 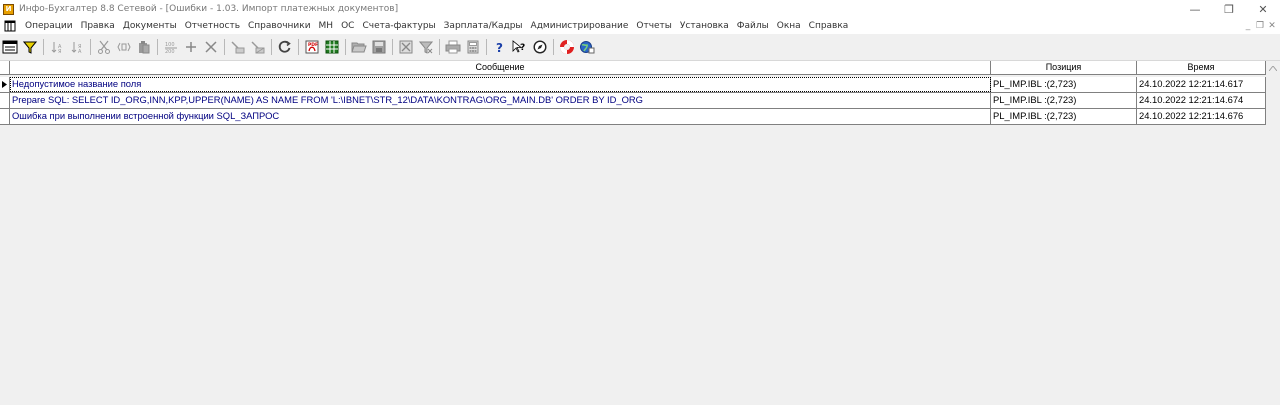 What do you see at coordinates (59, 51) in the screenshot?
I see `svg-text: Я` at bounding box center [59, 51].